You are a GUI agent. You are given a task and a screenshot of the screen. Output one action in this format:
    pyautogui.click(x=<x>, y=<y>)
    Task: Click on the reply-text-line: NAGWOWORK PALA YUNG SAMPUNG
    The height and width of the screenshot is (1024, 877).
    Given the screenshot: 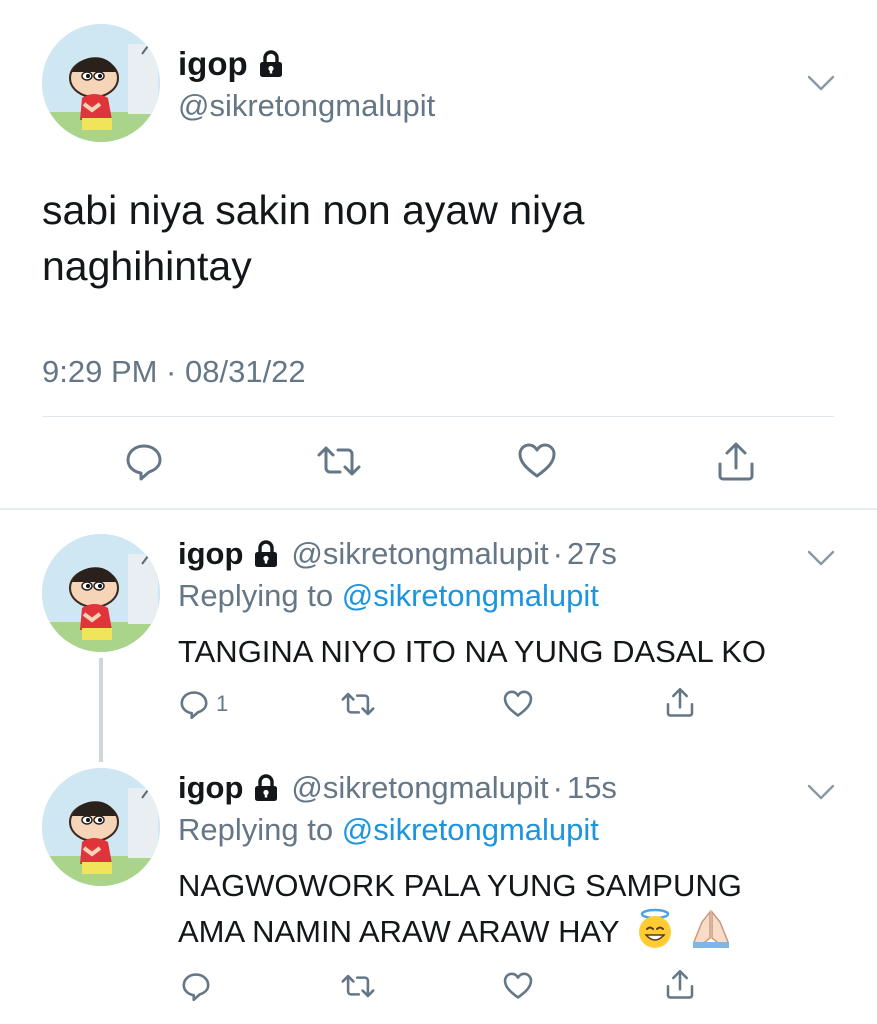 What is the action you would take?
    pyautogui.click(x=460, y=885)
    